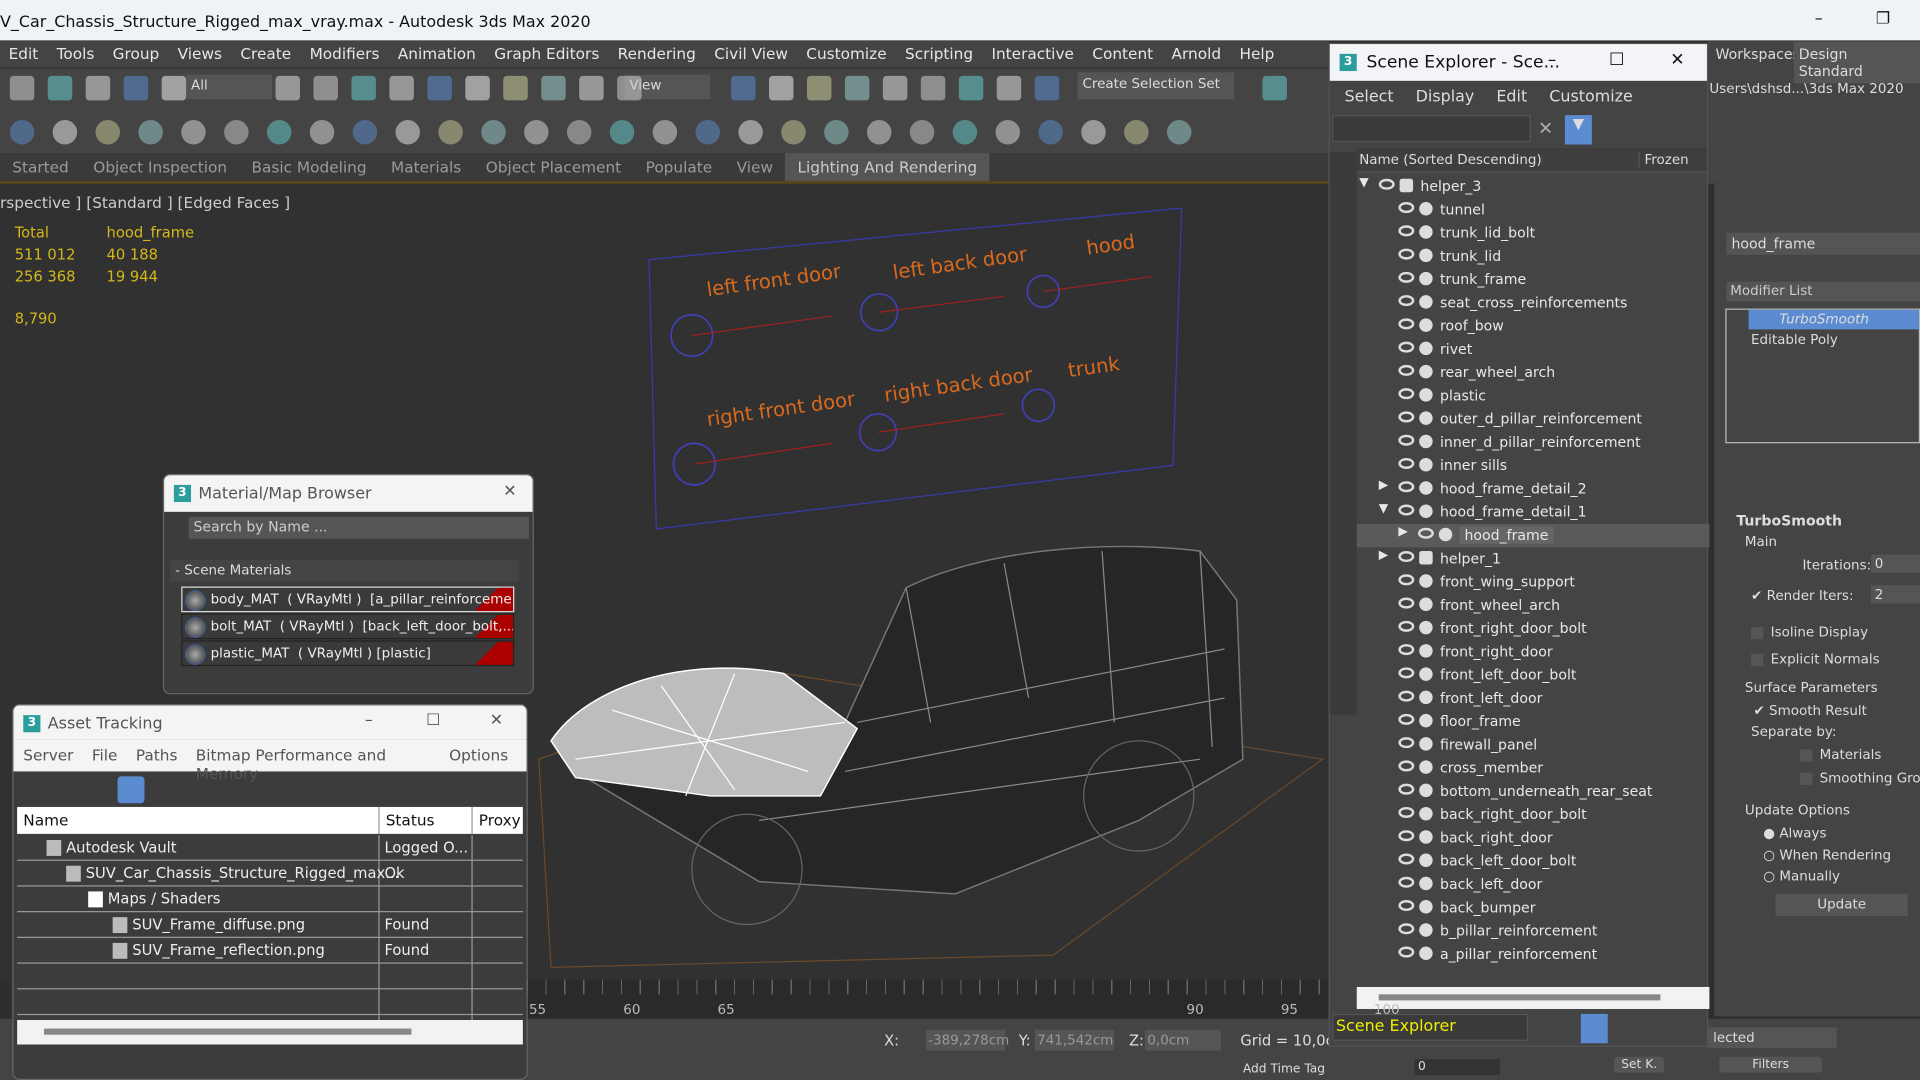 The image size is (1920, 1080). I want to click on ribbon-tab-started: Started, so click(40, 167).